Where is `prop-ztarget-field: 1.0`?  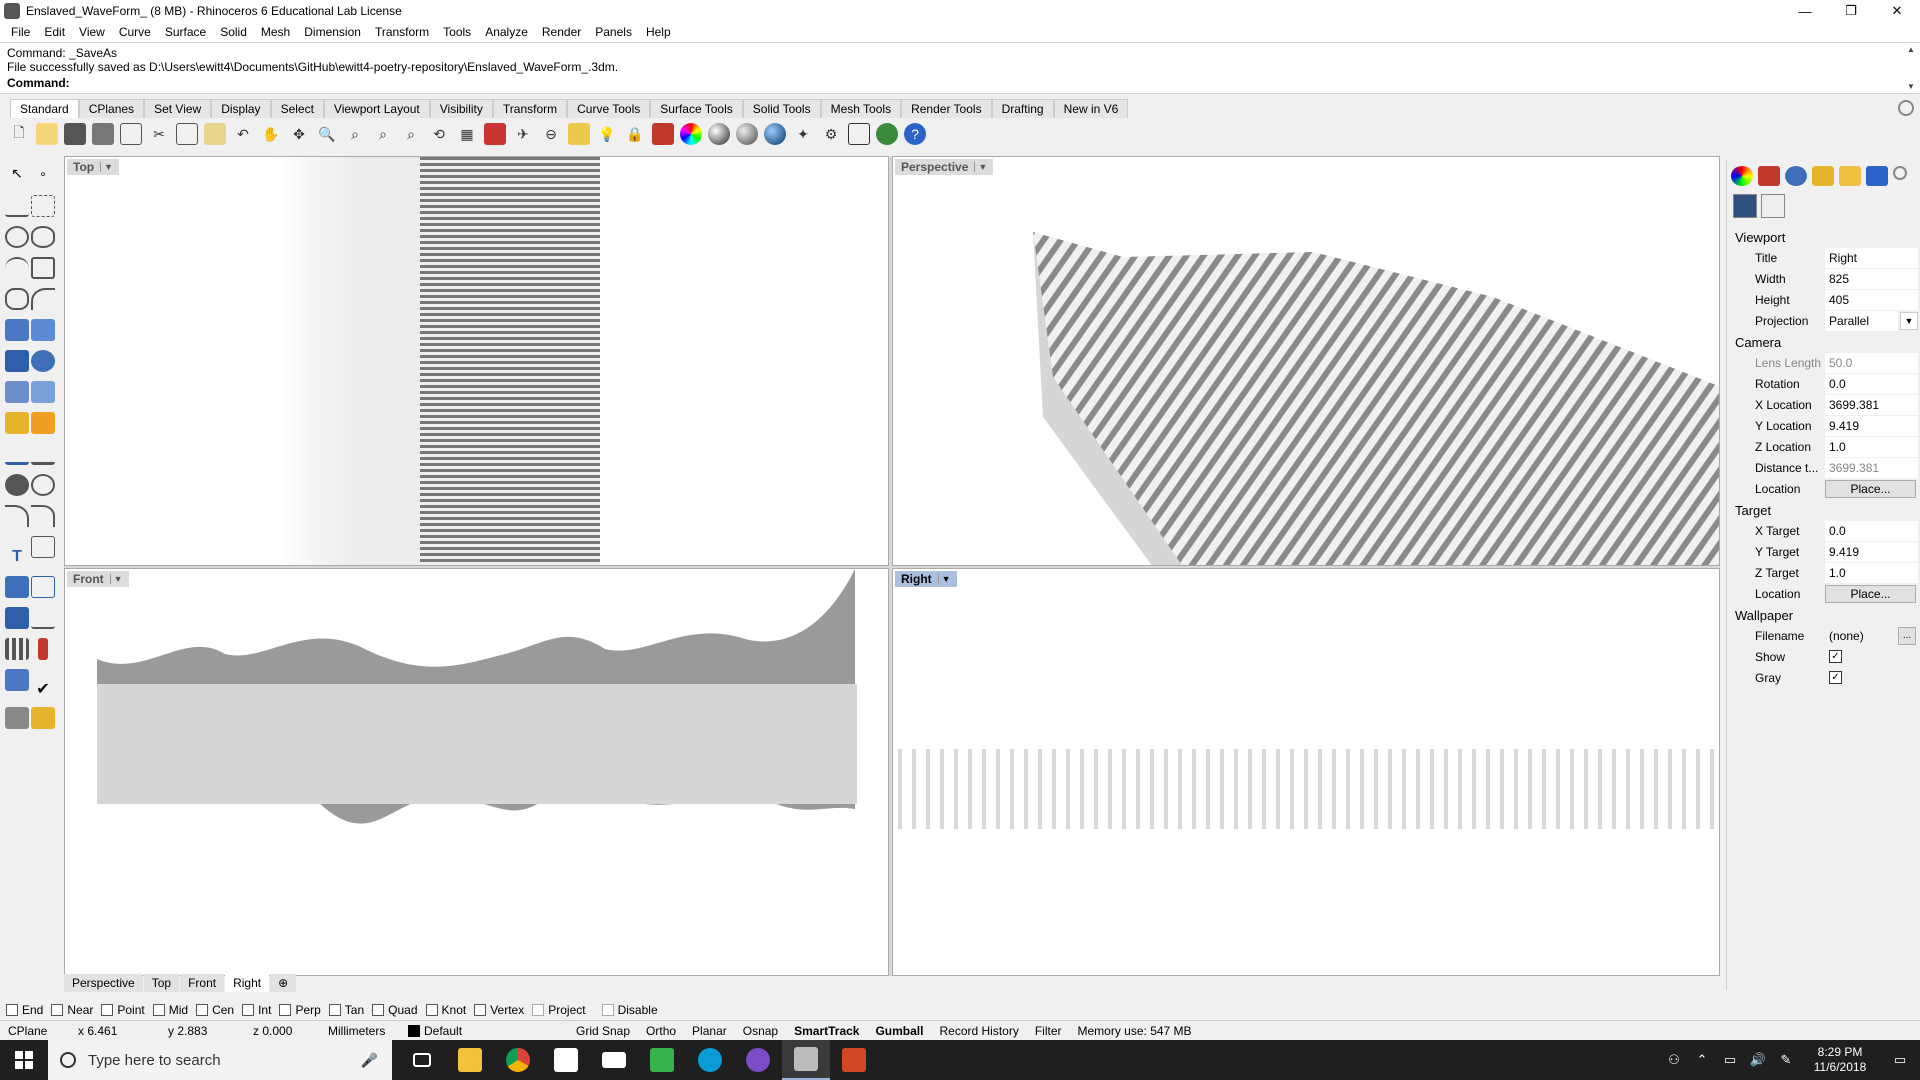
prop-ztarget-field: 1.0 is located at coordinates (1871, 572).